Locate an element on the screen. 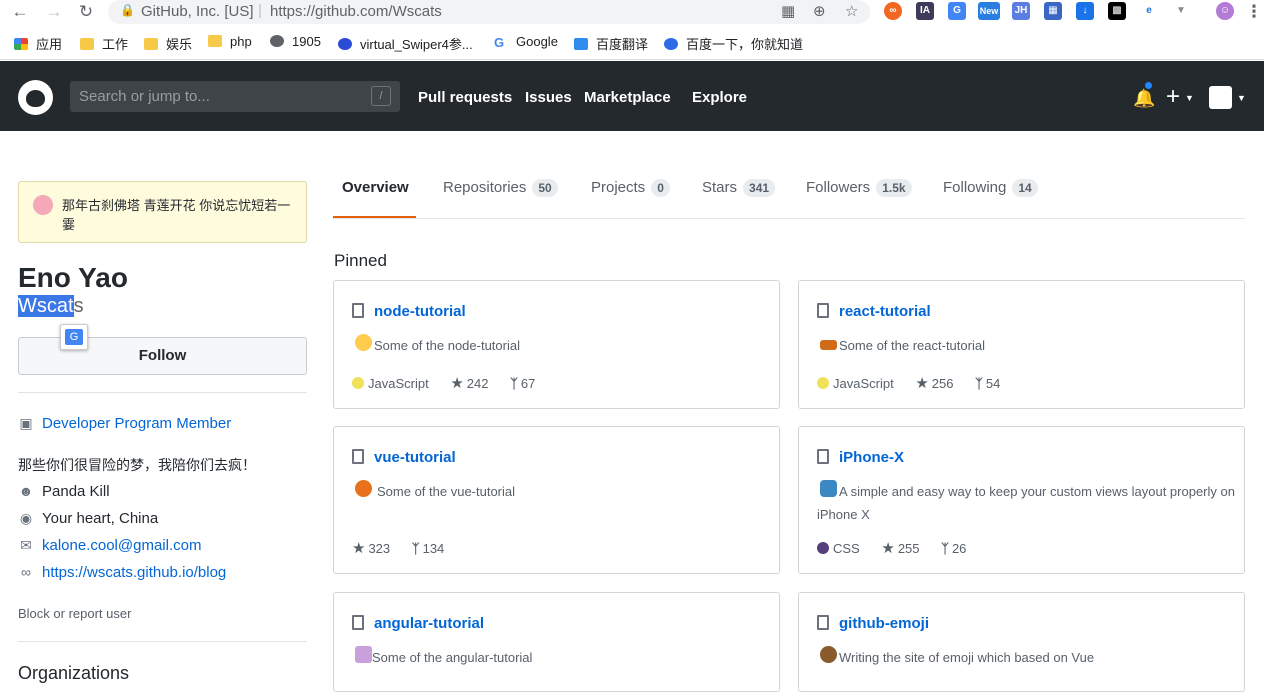  create-new-icon: + is located at coordinates (1173, 97).